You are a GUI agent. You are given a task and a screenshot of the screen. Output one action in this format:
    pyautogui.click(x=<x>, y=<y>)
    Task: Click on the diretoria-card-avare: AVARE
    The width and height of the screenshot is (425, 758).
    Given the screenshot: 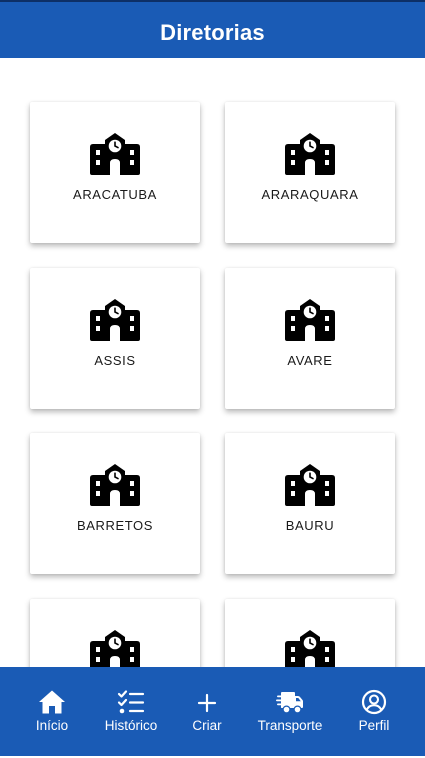 What is the action you would take?
    pyautogui.click(x=310, y=338)
    